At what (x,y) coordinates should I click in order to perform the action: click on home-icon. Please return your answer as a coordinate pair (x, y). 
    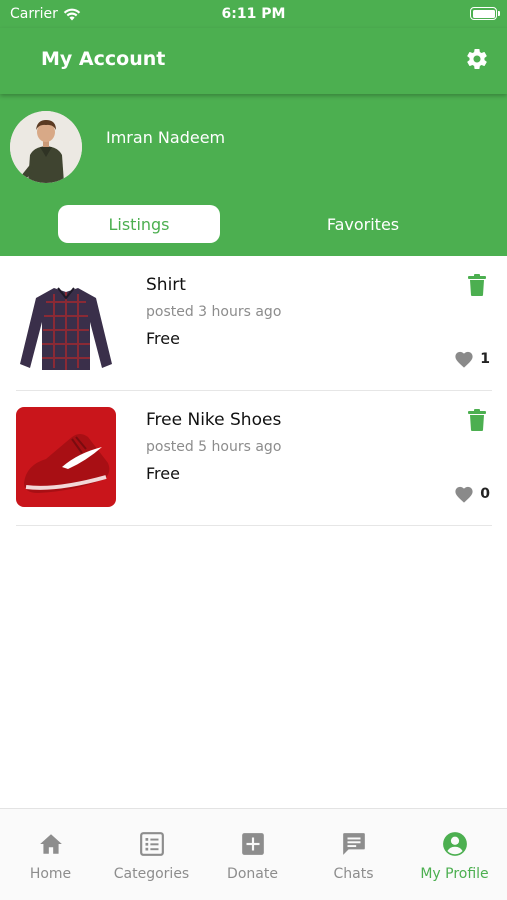
    Looking at the image, I should click on (51, 844).